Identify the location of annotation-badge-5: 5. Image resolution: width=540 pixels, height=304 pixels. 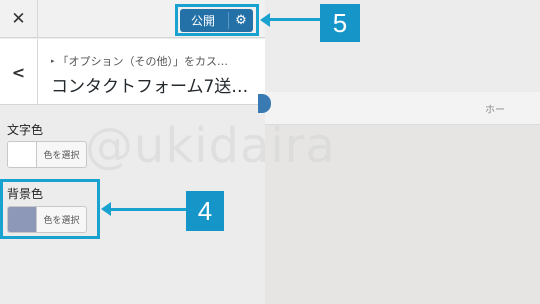
(340, 23).